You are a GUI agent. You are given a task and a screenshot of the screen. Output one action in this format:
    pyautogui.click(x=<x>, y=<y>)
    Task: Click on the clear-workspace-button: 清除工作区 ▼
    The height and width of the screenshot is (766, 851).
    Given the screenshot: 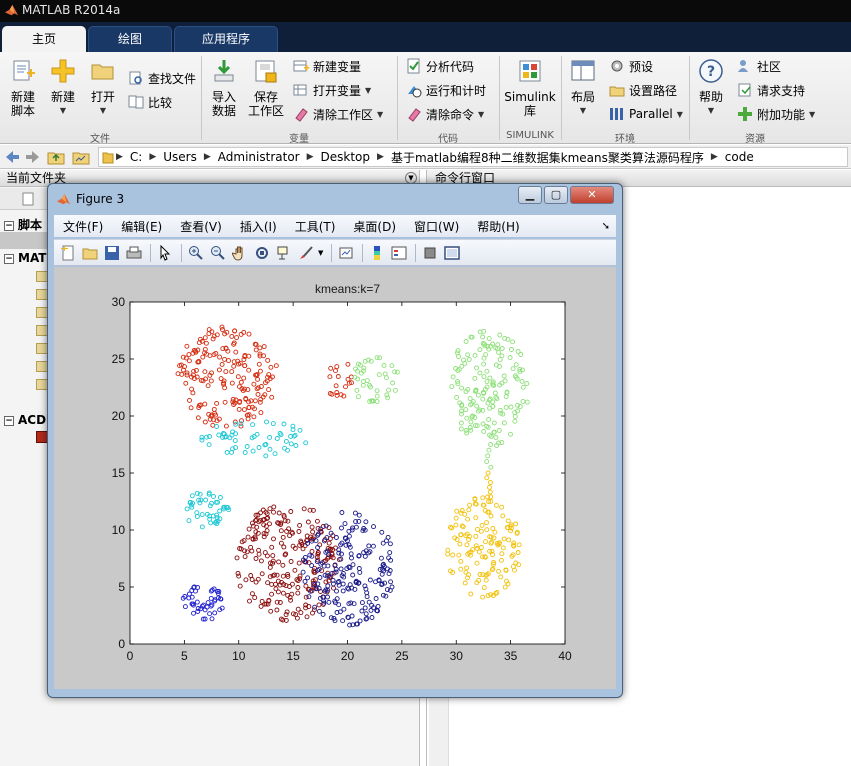 What is the action you would take?
    pyautogui.click(x=338, y=114)
    